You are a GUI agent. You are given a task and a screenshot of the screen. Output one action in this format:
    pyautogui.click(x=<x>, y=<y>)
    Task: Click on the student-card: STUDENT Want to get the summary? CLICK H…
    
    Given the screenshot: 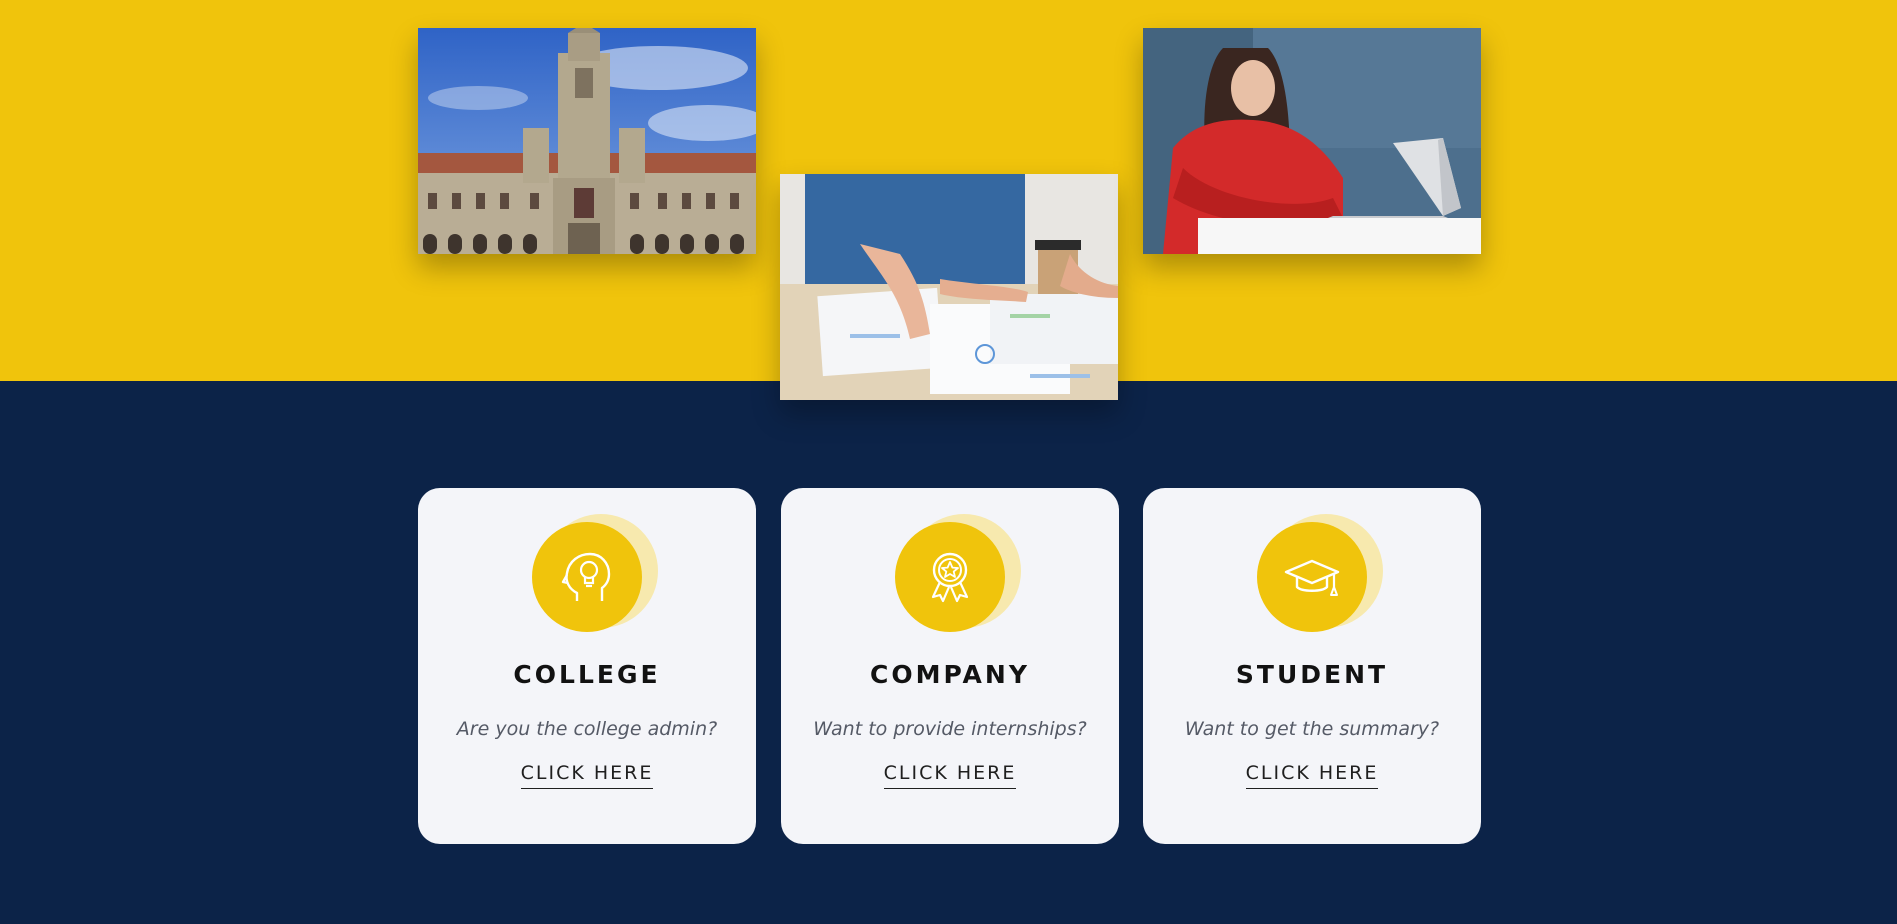 What is the action you would take?
    pyautogui.click(x=1312, y=666)
    